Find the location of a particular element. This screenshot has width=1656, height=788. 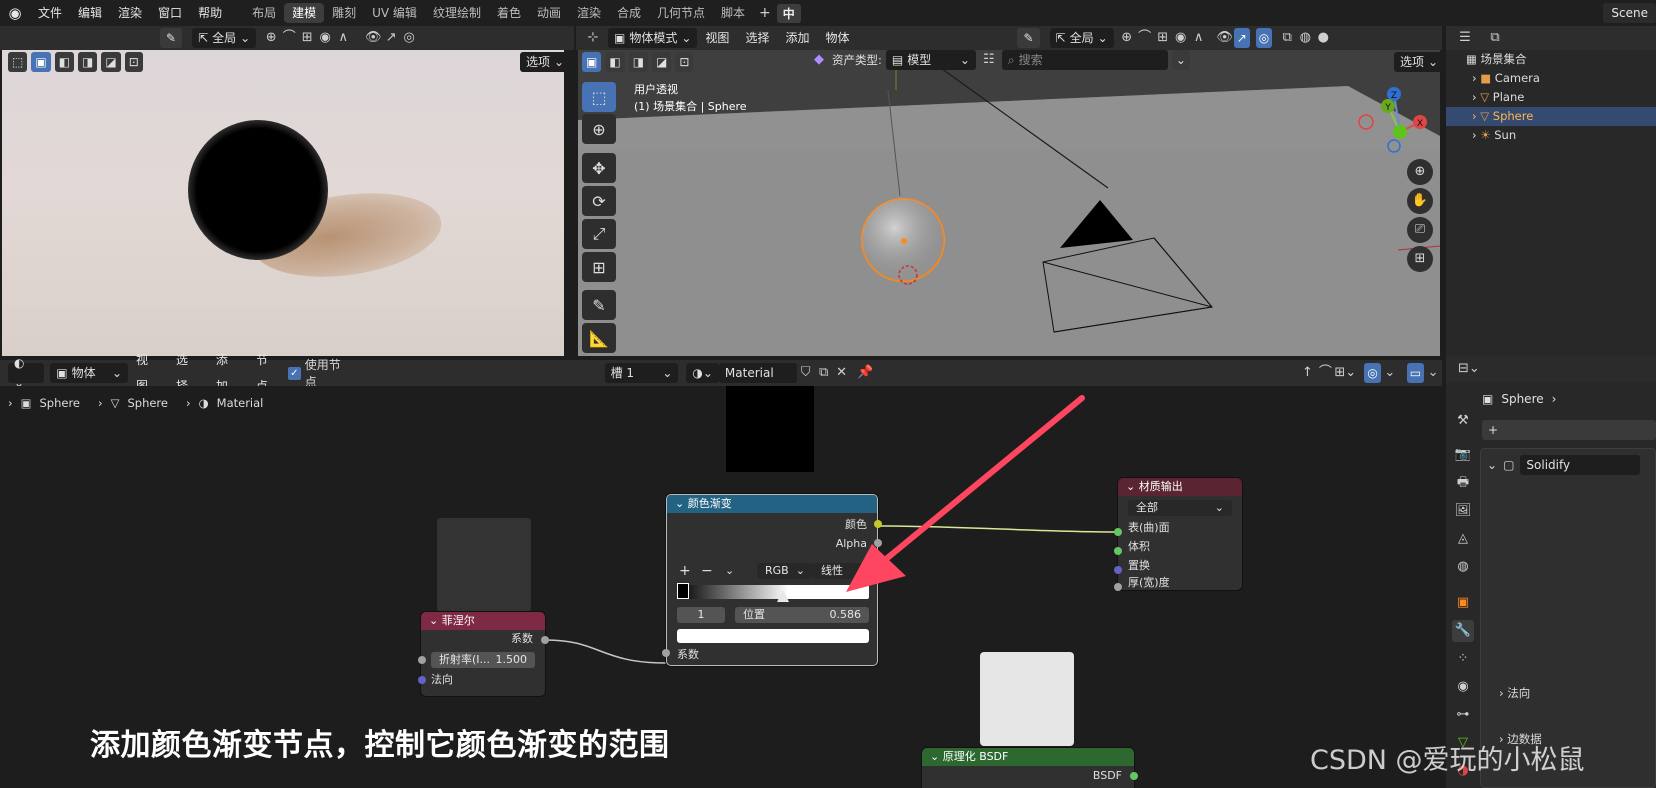

language-toggle-button: 中 is located at coordinates (788, 13).